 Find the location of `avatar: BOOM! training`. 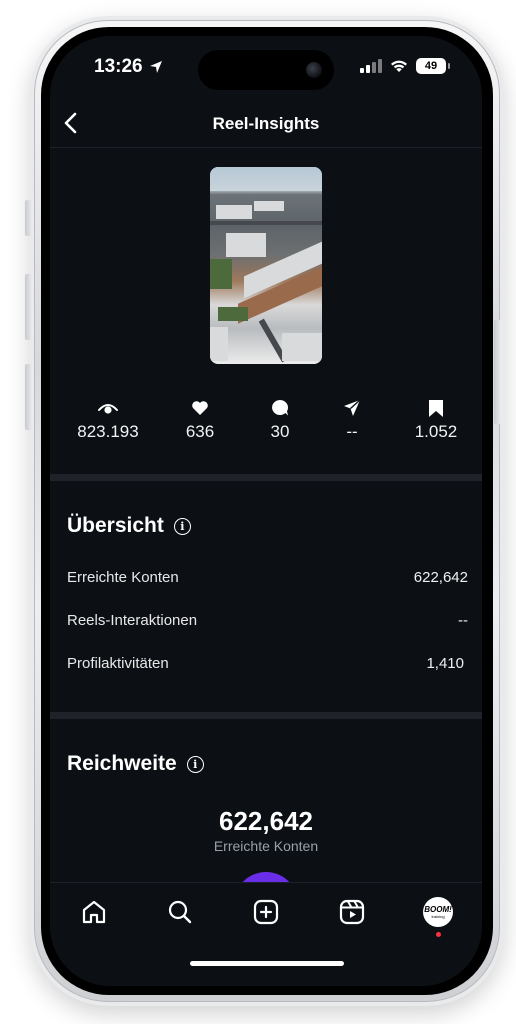

avatar: BOOM! training is located at coordinates (438, 912).